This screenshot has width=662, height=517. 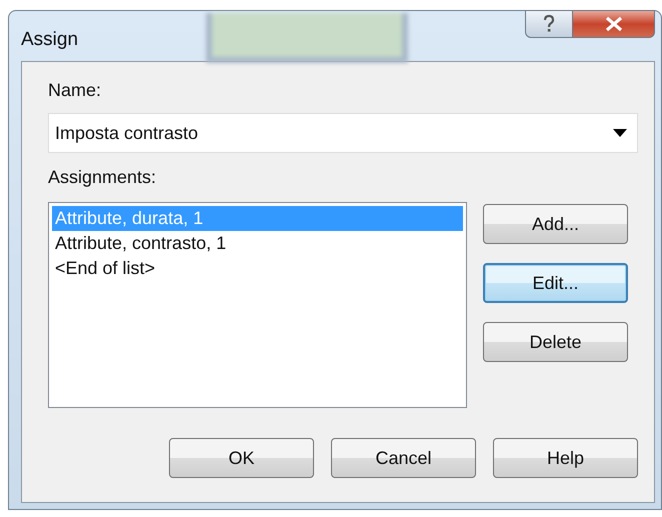 What do you see at coordinates (75, 90) in the screenshot?
I see `name-label: Name:` at bounding box center [75, 90].